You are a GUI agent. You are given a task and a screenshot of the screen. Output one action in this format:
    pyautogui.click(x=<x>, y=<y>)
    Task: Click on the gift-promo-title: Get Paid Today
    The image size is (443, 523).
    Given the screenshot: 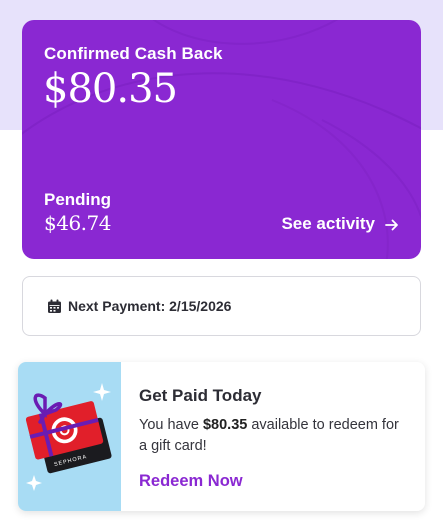 What is the action you would take?
    pyautogui.click(x=200, y=395)
    